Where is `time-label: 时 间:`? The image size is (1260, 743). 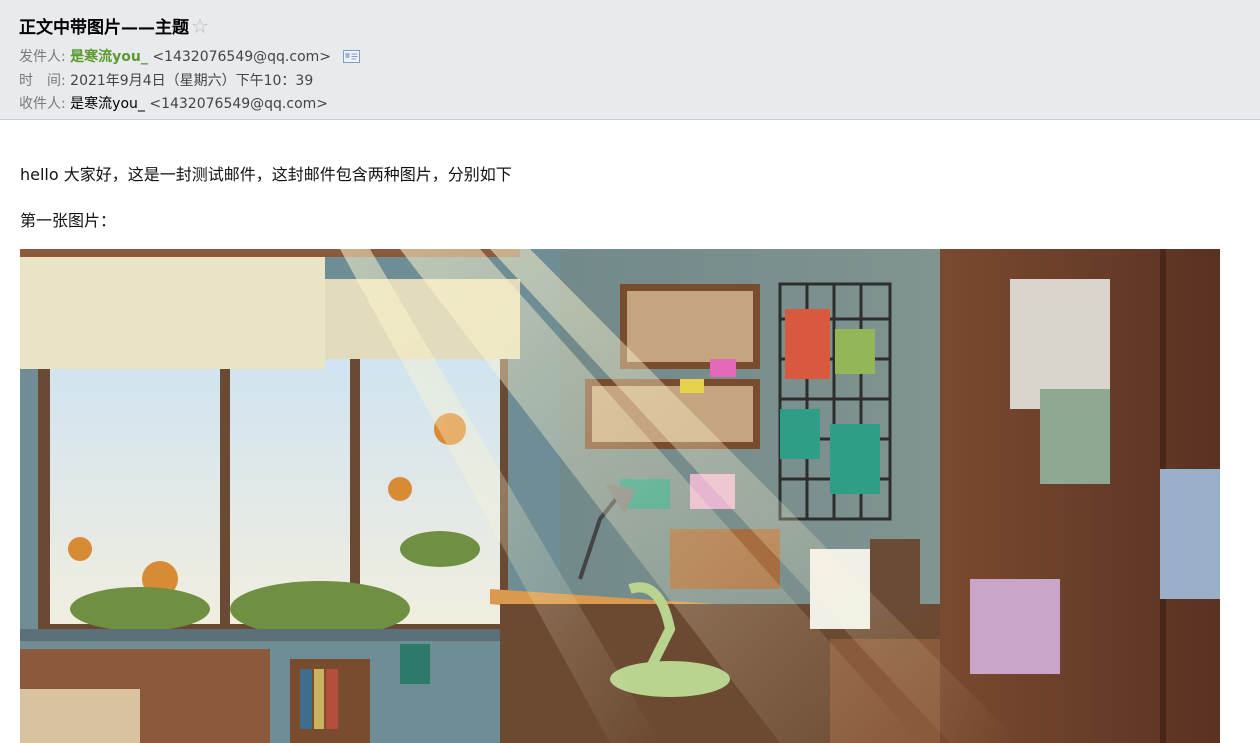 time-label: 时 间: is located at coordinates (42, 81).